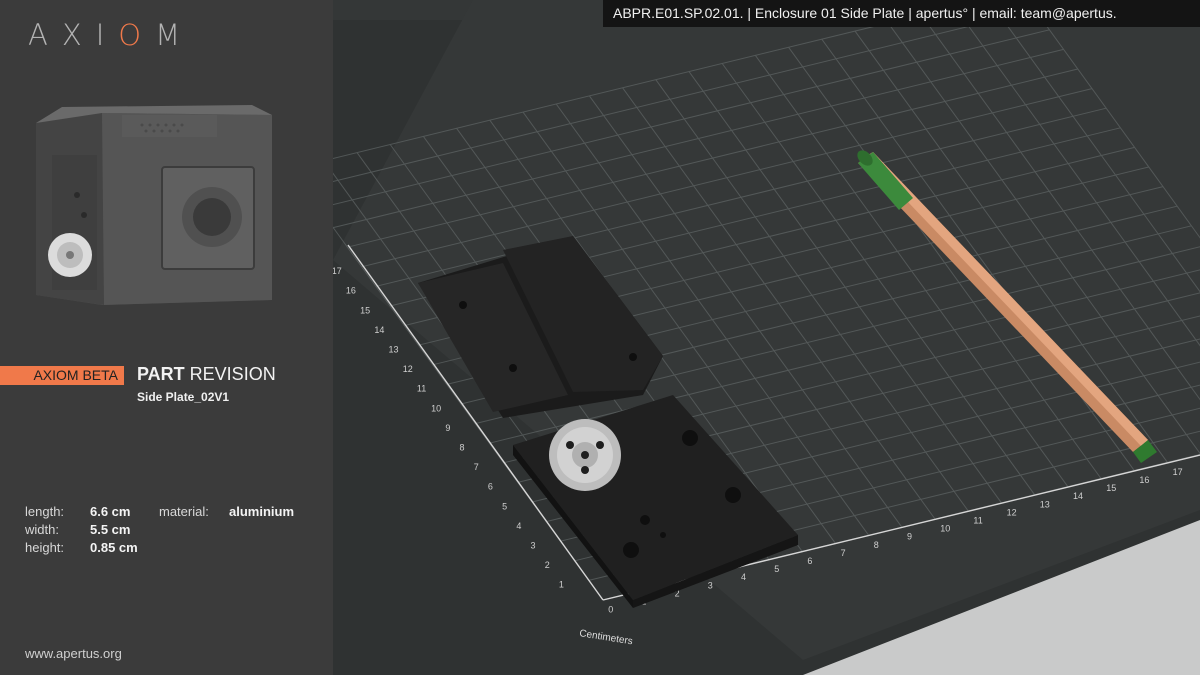 Image resolution: width=1200 pixels, height=675 pixels. Describe the element at coordinates (561, 585) in the screenshot. I see `mat-tick-label: 1` at that location.